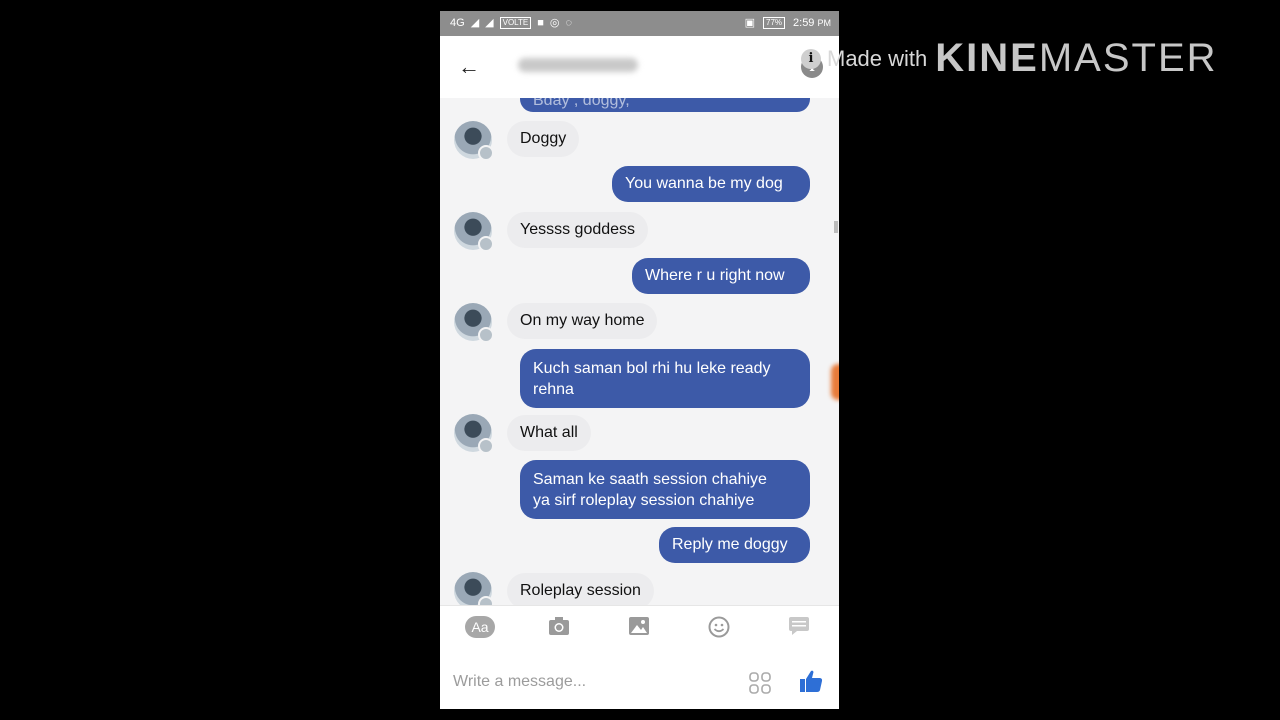  I want to click on signal-icon: ◢, so click(475, 23).